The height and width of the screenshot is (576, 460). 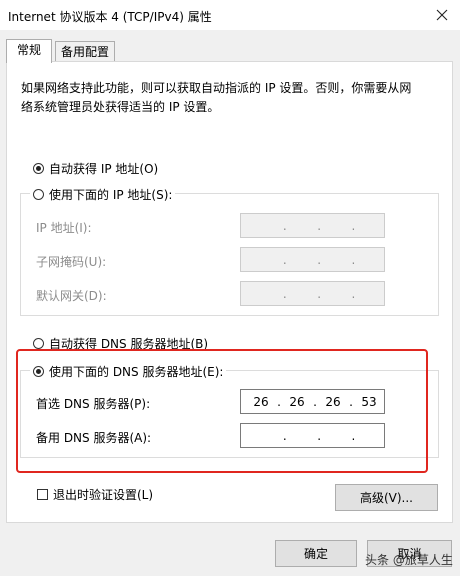 What do you see at coordinates (29, 51) in the screenshot?
I see `tab-general: 常规` at bounding box center [29, 51].